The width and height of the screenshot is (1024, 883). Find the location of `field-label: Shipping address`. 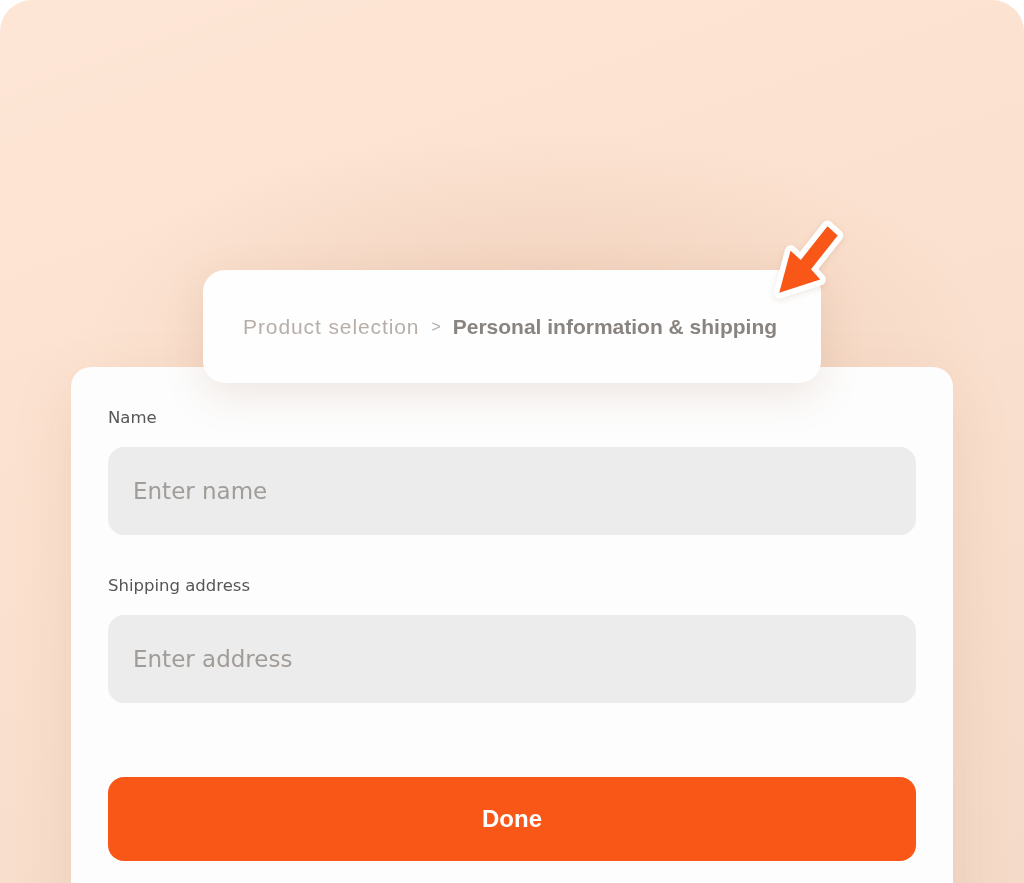

field-label: Shipping address is located at coordinates (179, 586).